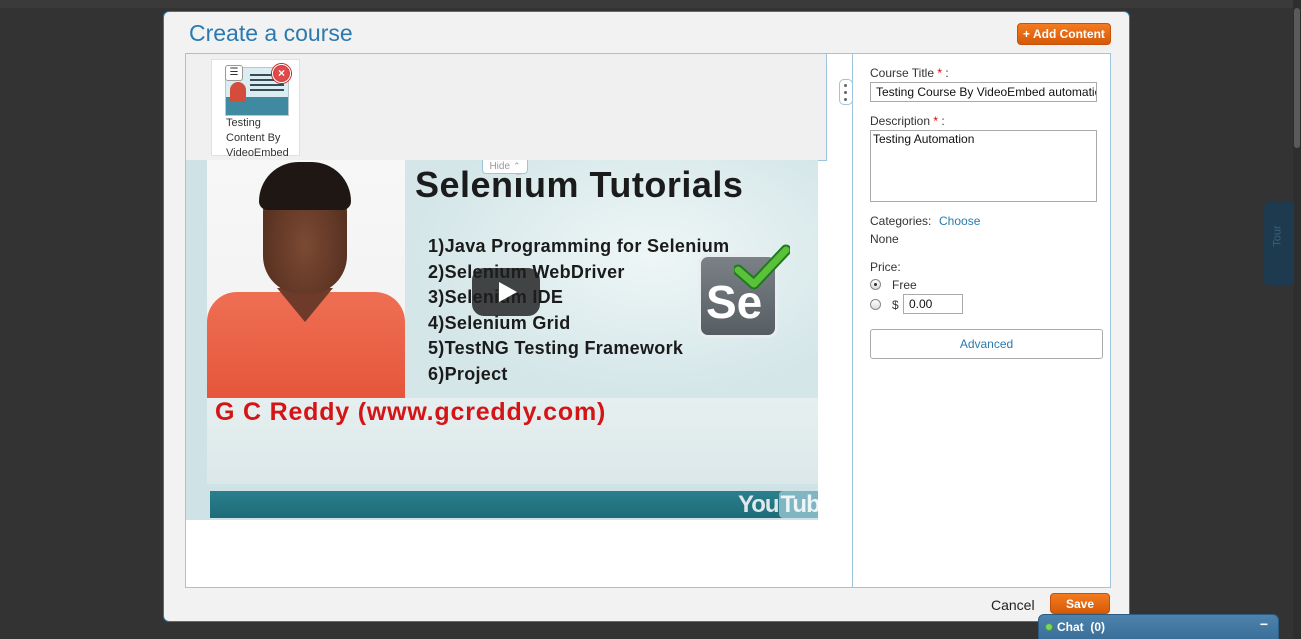 The image size is (1301, 639). I want to click on slide-topic: 1)Java Programming for Selenium, so click(579, 246).